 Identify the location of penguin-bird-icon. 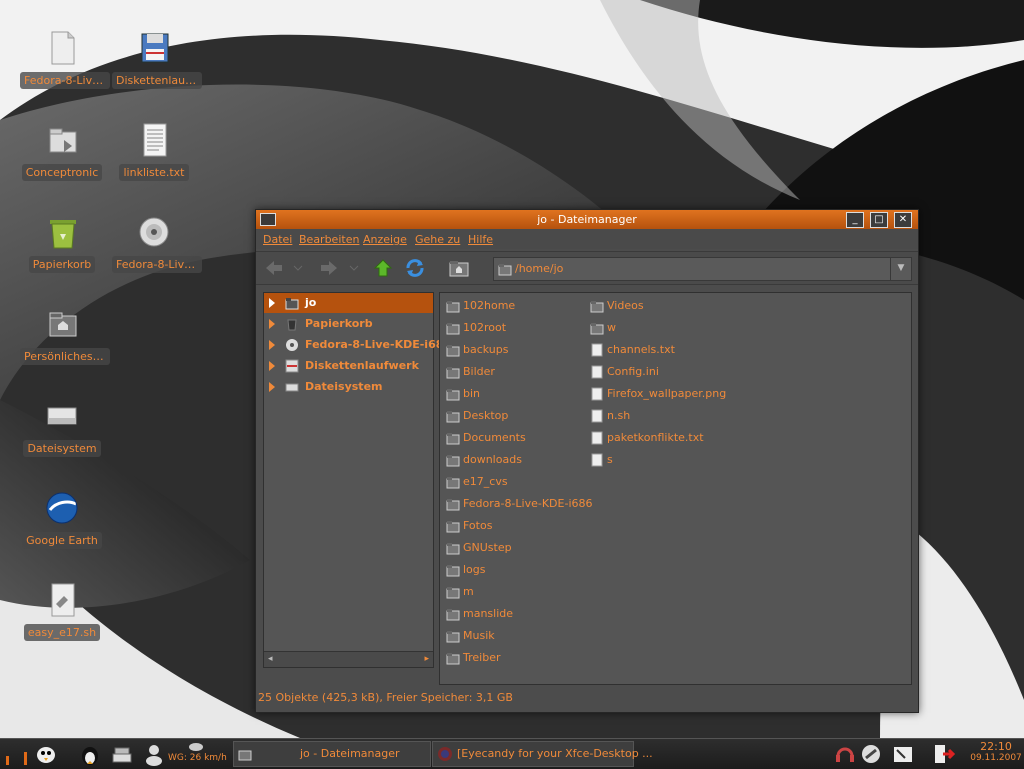
(46, 754).